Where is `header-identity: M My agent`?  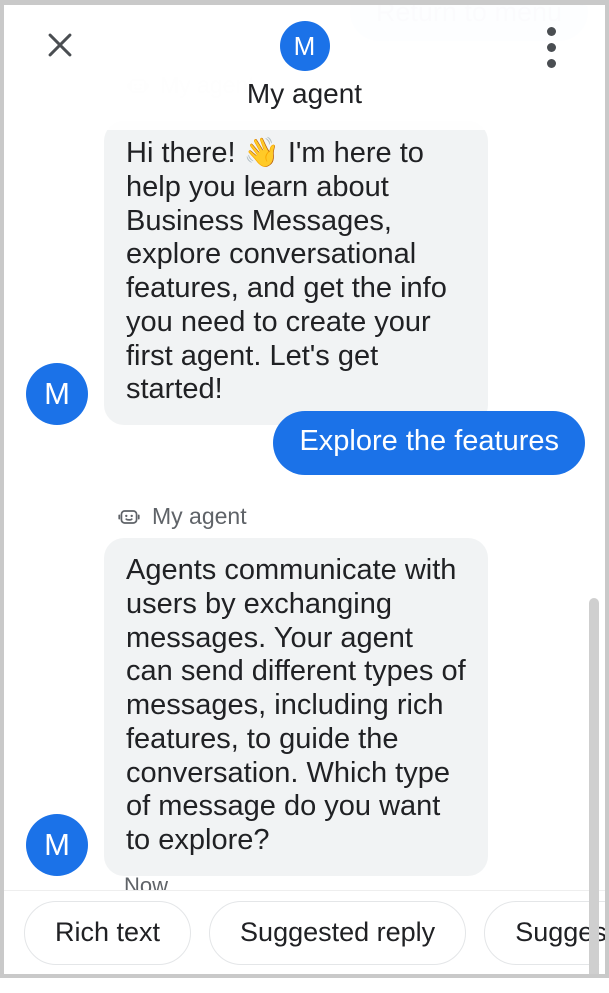
header-identity: M My agent is located at coordinates (304, 65).